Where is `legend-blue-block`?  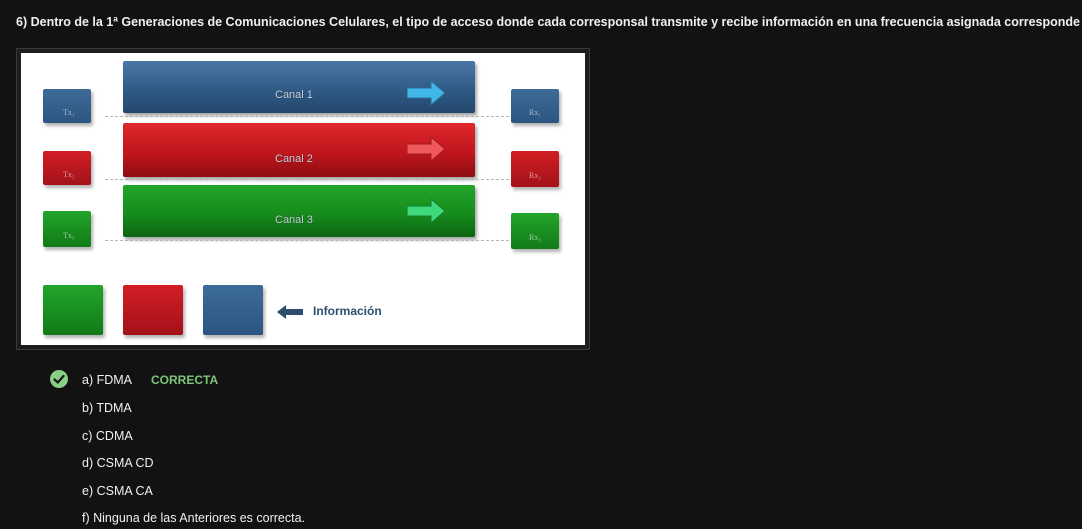 legend-blue-block is located at coordinates (233, 310).